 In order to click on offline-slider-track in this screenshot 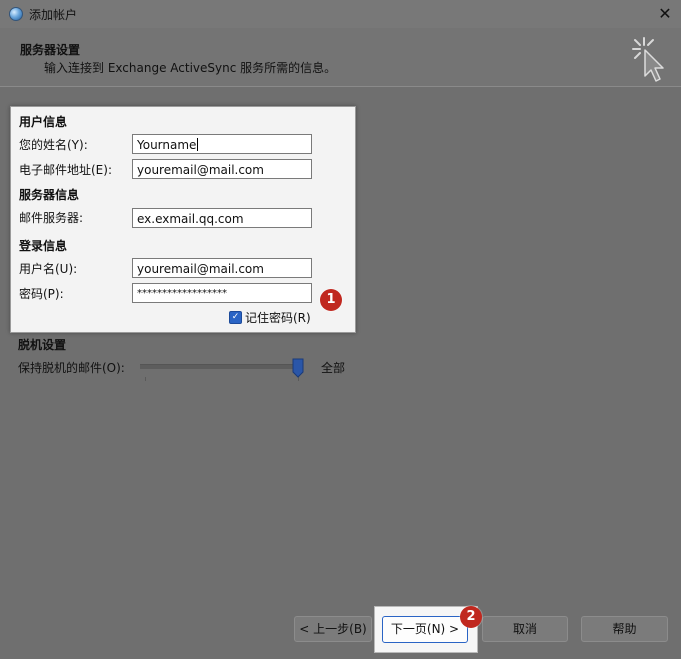, I will do `click(220, 366)`.